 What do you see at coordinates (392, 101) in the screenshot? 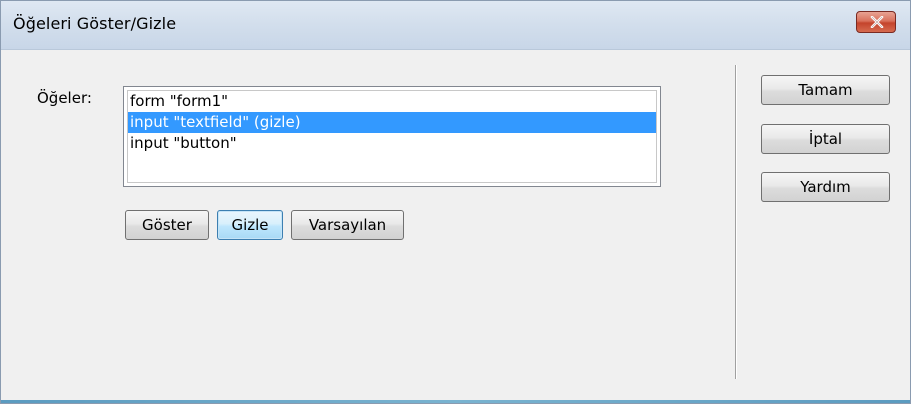
I see `list-item-form1: form "form1"` at bounding box center [392, 101].